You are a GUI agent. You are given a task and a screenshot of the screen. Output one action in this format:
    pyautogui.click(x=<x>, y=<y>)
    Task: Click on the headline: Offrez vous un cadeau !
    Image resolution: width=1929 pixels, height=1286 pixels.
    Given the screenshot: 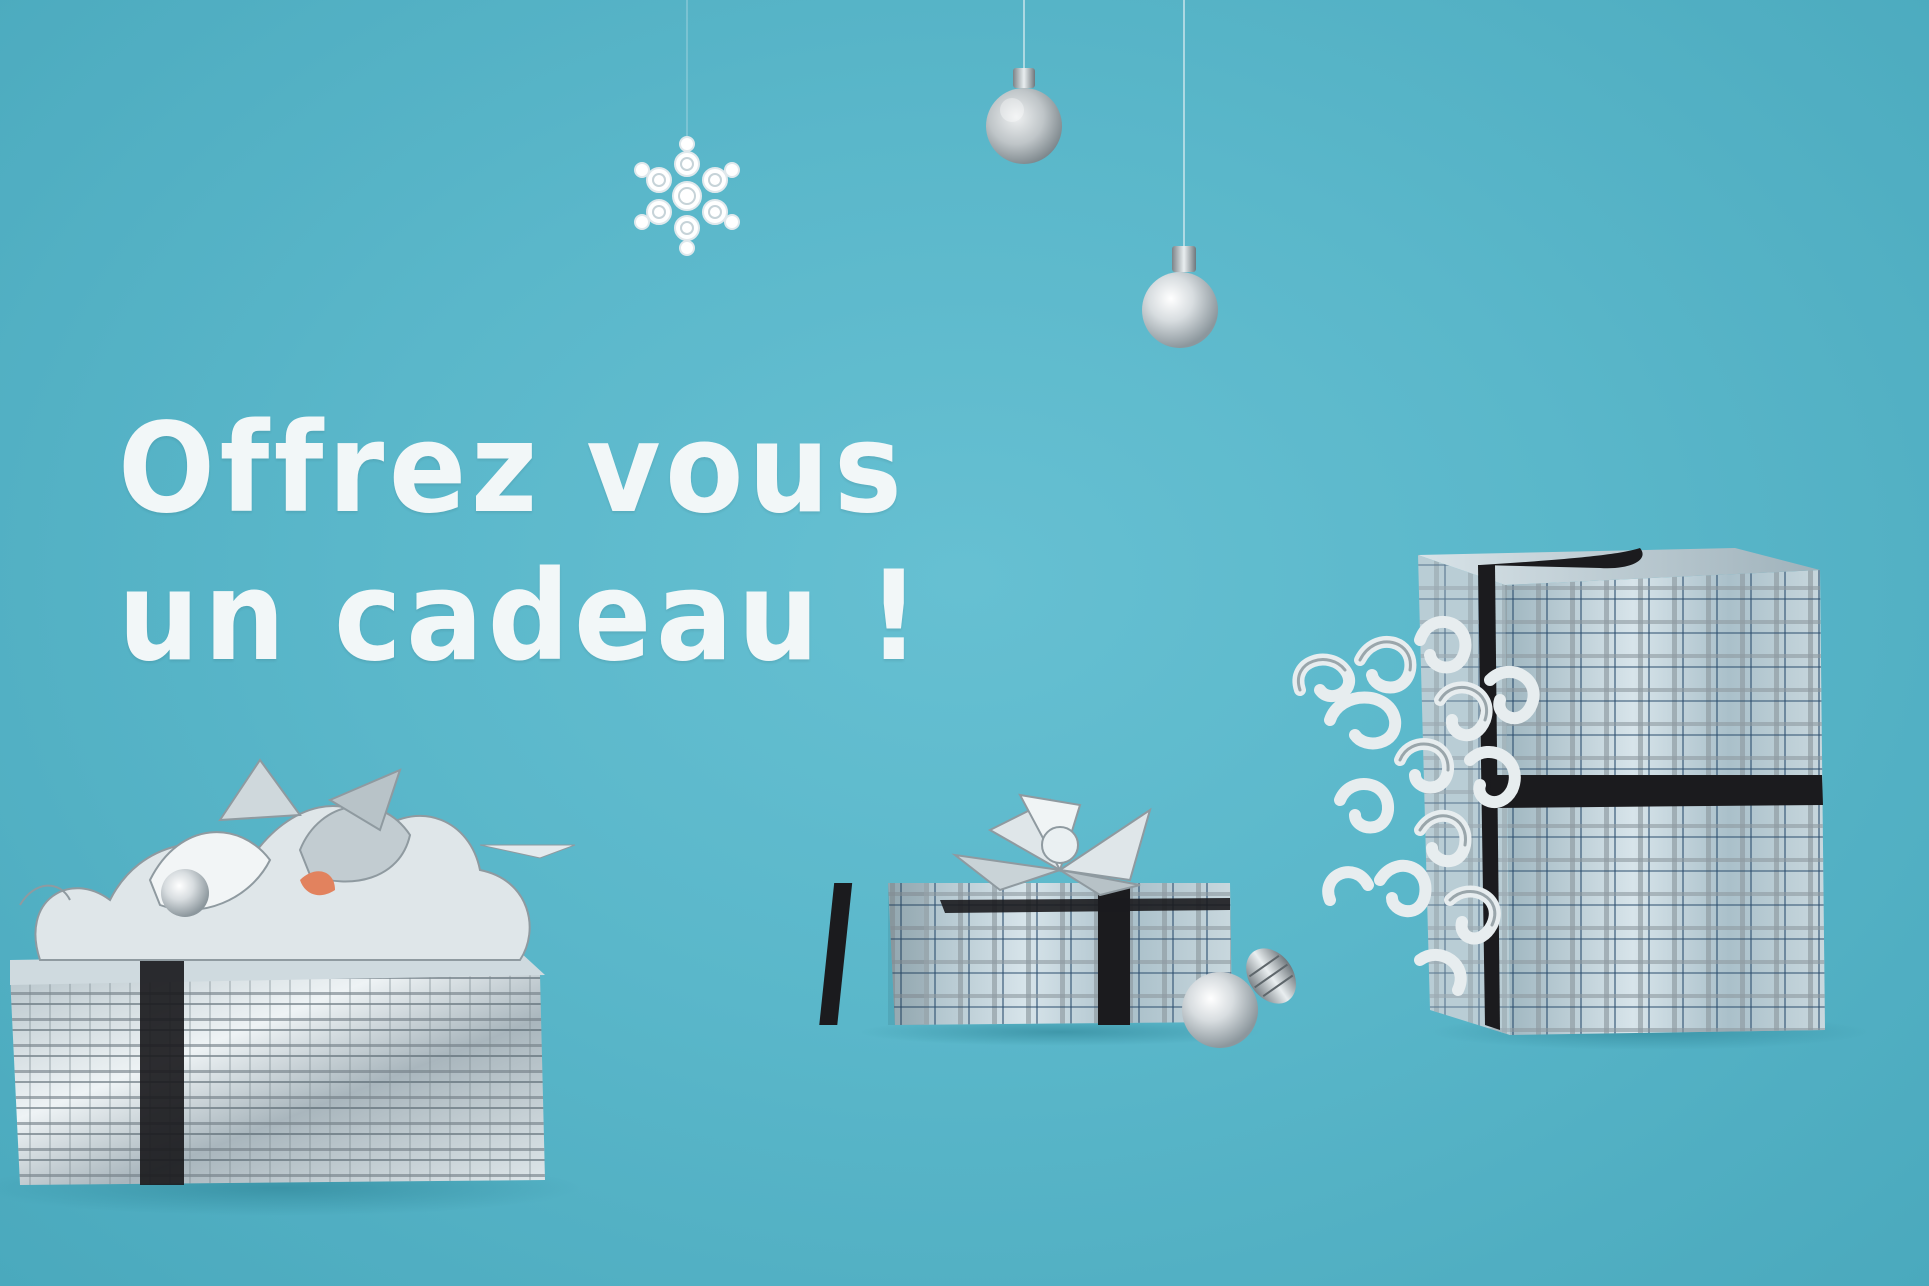 What is the action you would take?
    pyautogui.click(x=521, y=543)
    